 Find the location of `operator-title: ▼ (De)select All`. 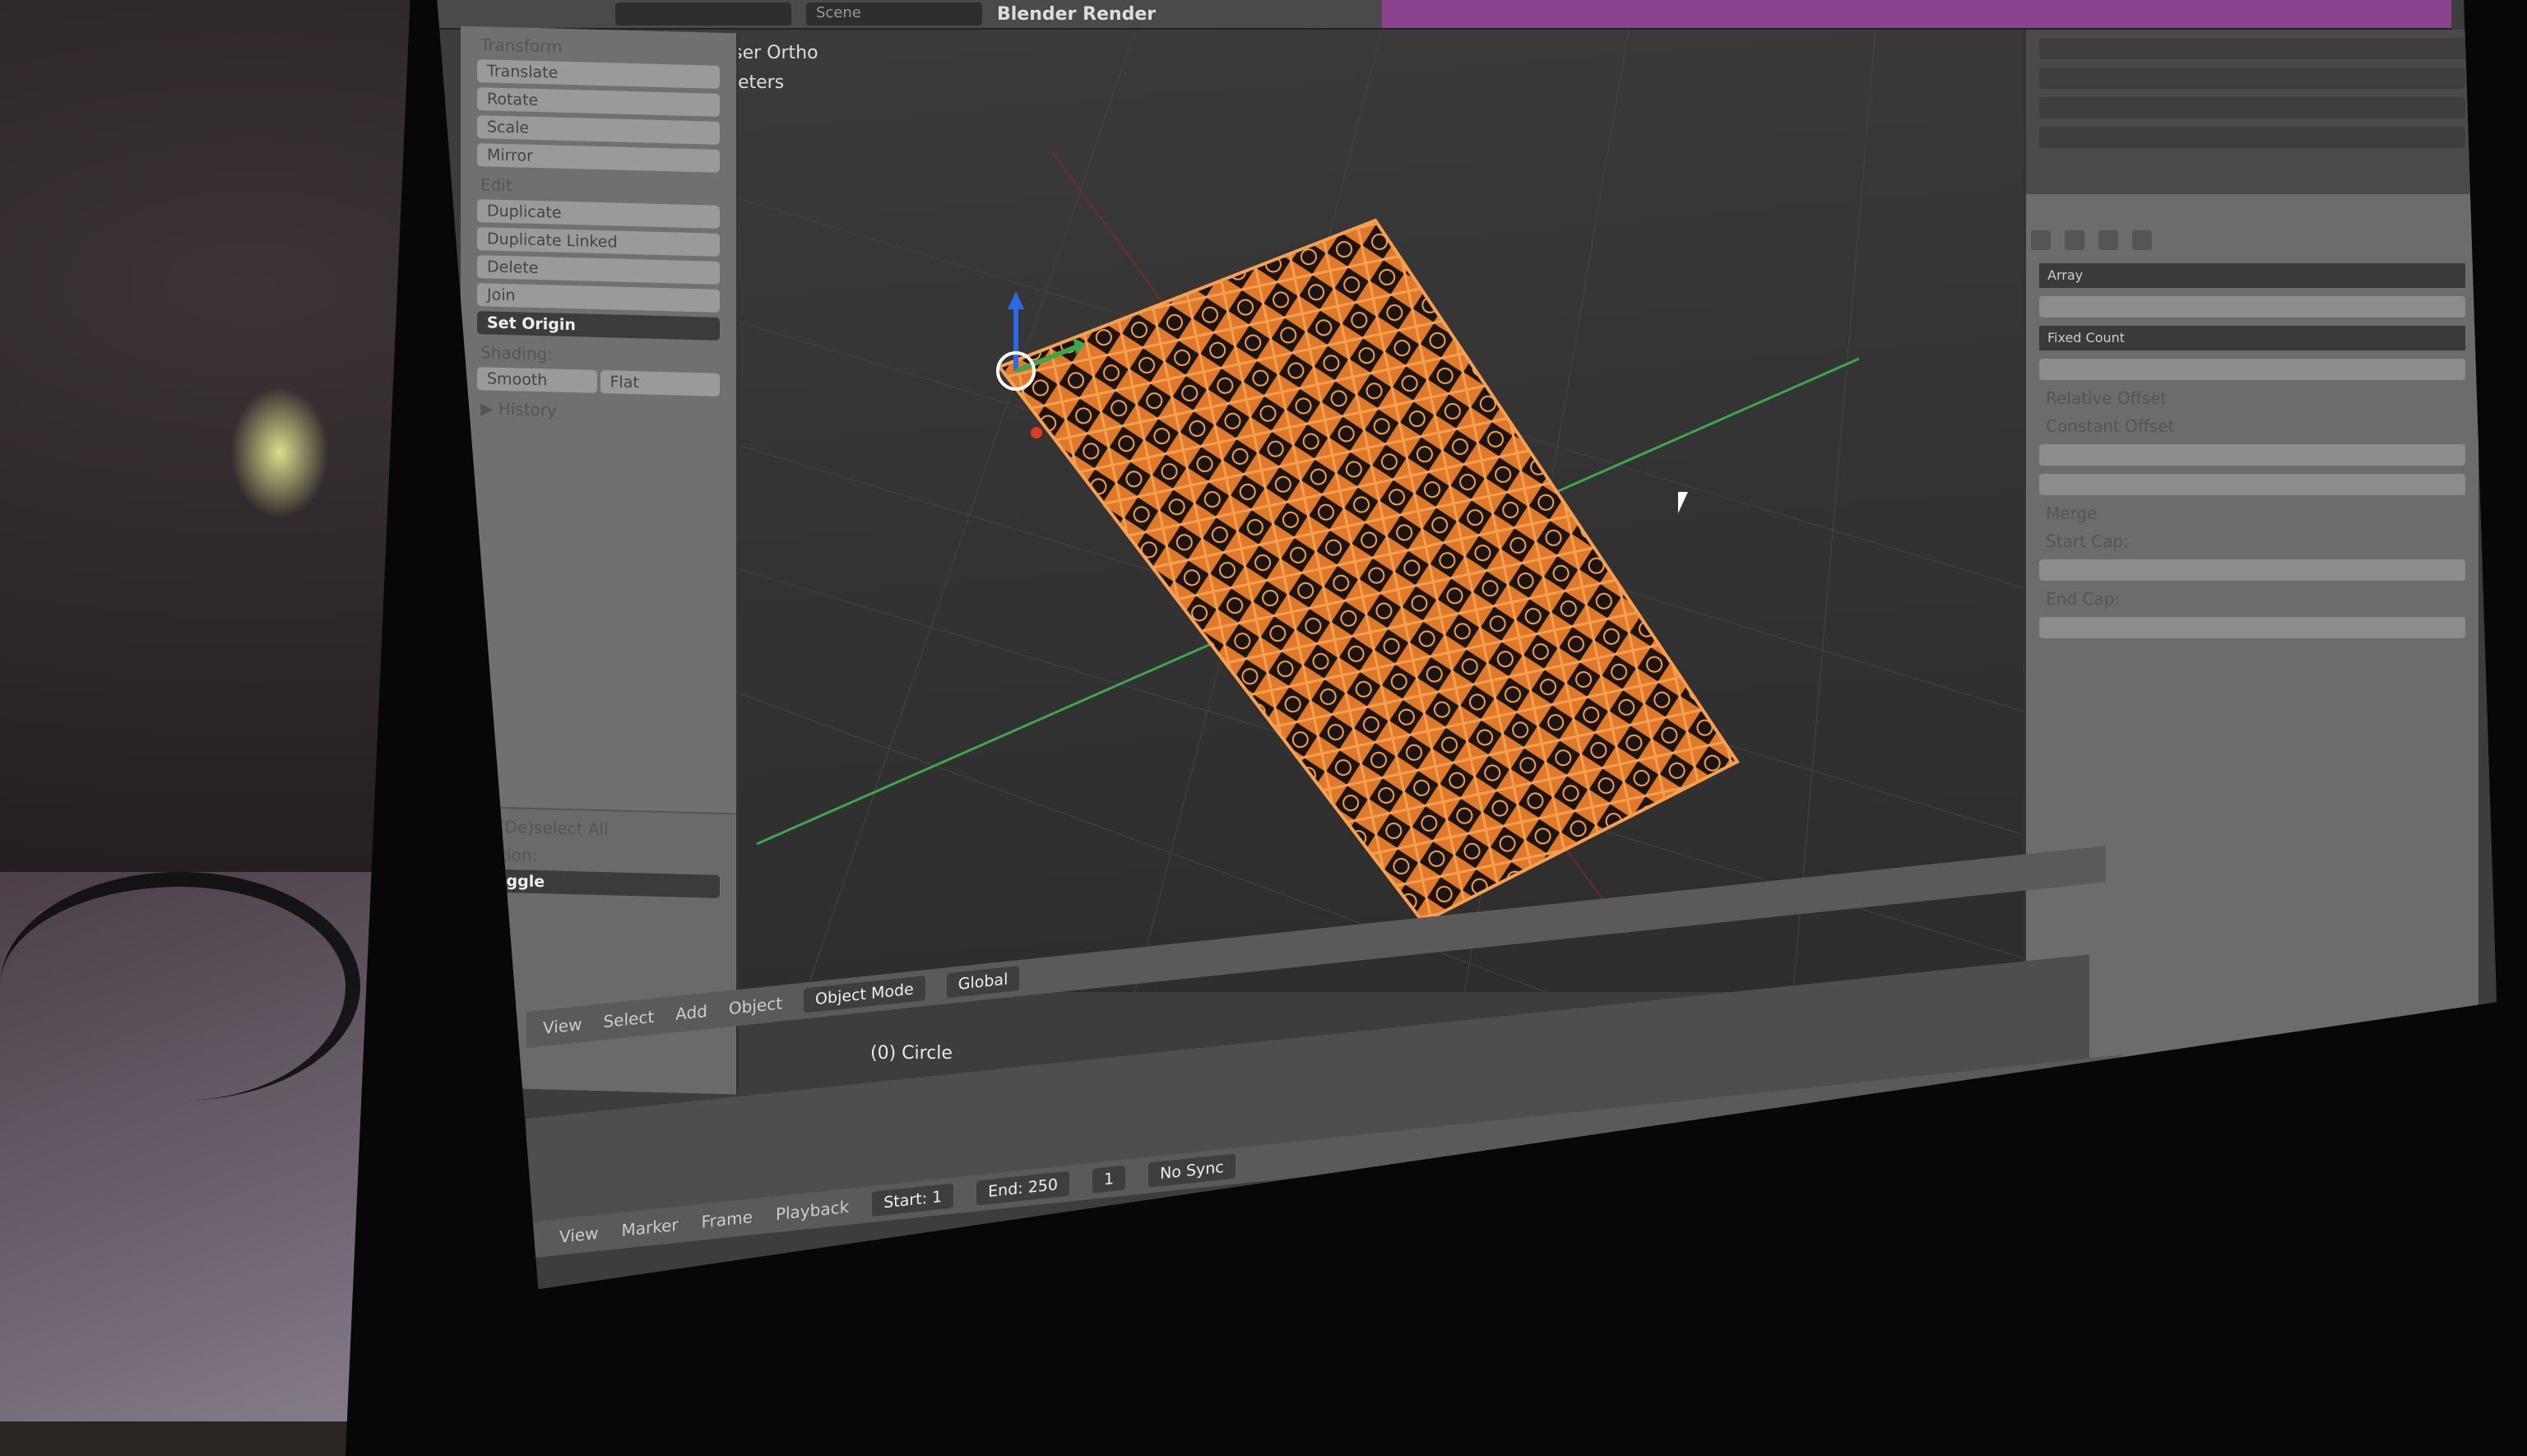

operator-title: ▼ (De)select All is located at coordinates (598, 829).